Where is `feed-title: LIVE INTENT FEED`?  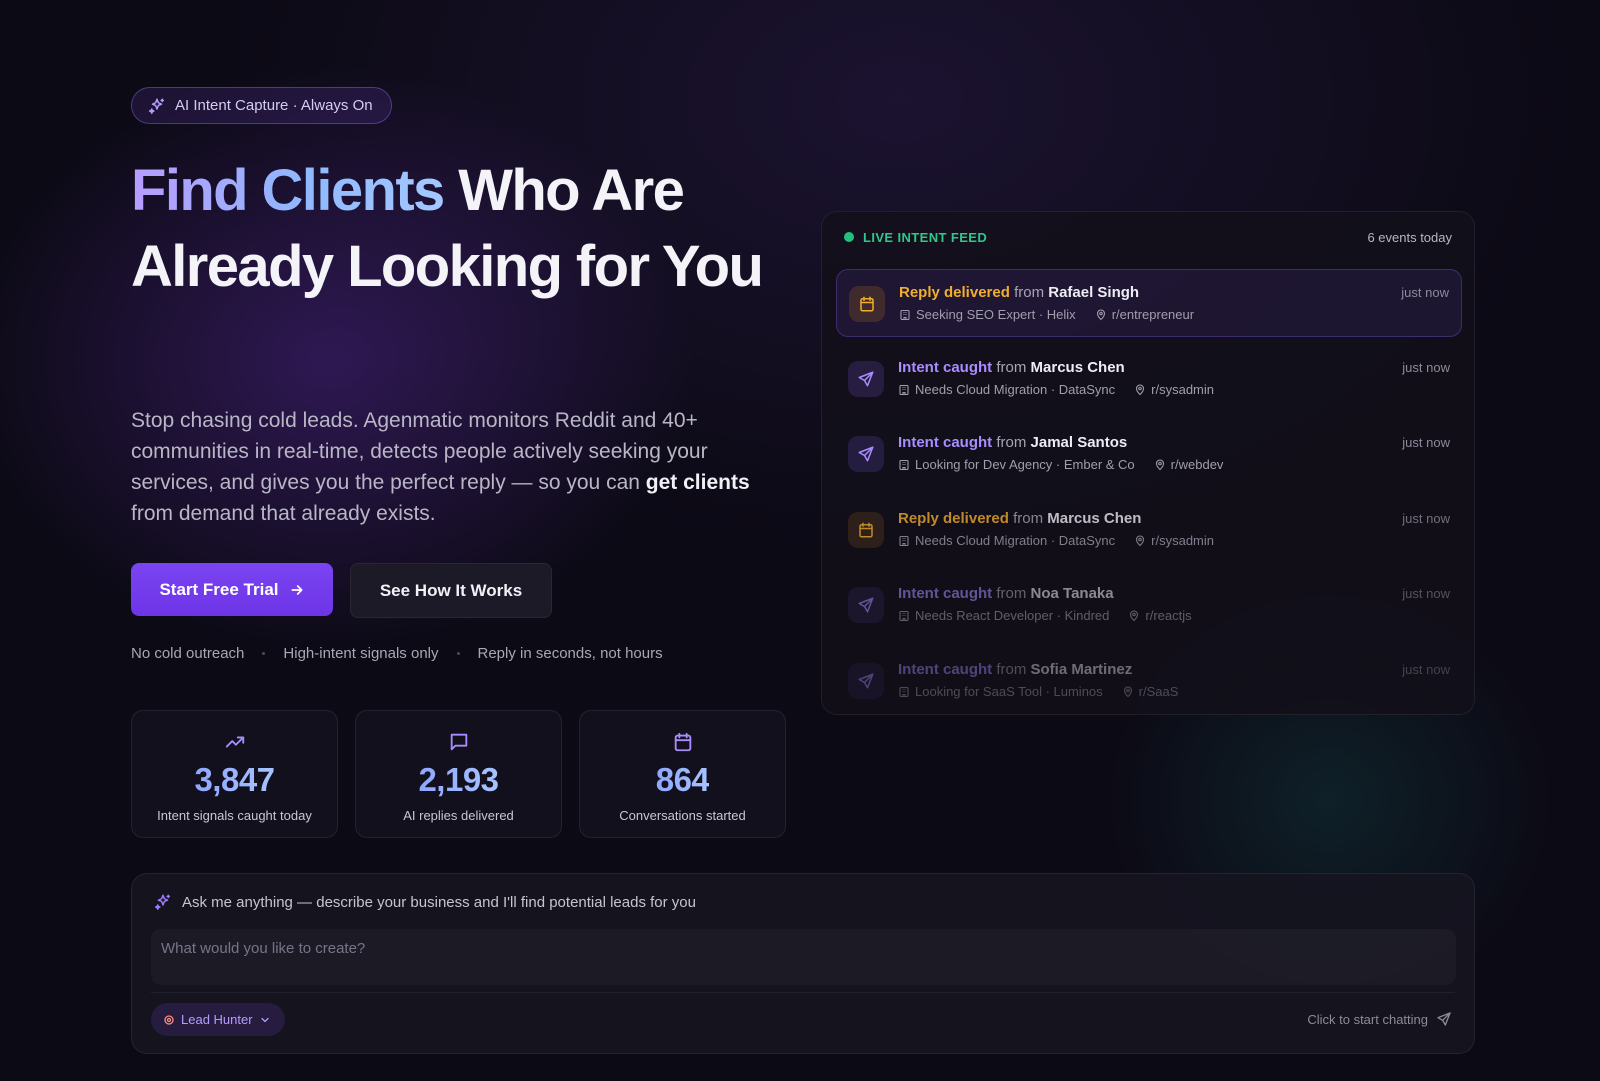
feed-title: LIVE INTENT FEED is located at coordinates (925, 237).